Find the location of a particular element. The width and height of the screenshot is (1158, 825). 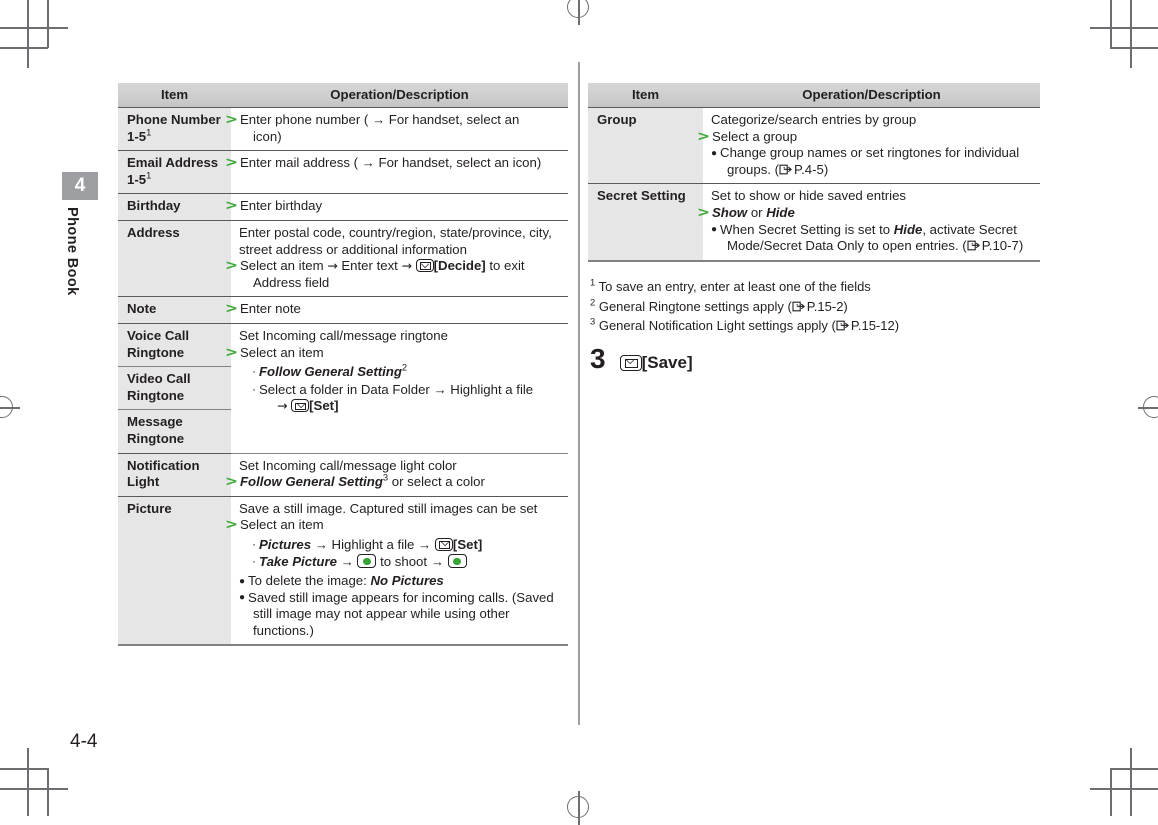

desc-text: P.10-7) is located at coordinates (1002, 246).